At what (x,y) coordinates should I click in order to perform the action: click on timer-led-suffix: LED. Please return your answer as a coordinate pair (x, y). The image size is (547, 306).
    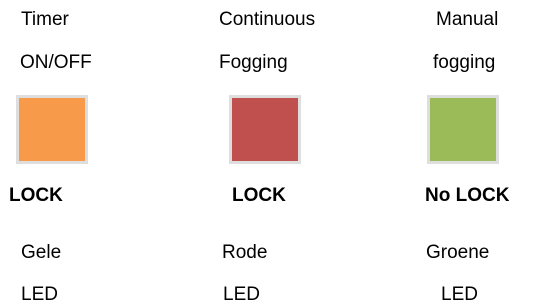
    Looking at the image, I should click on (39, 294).